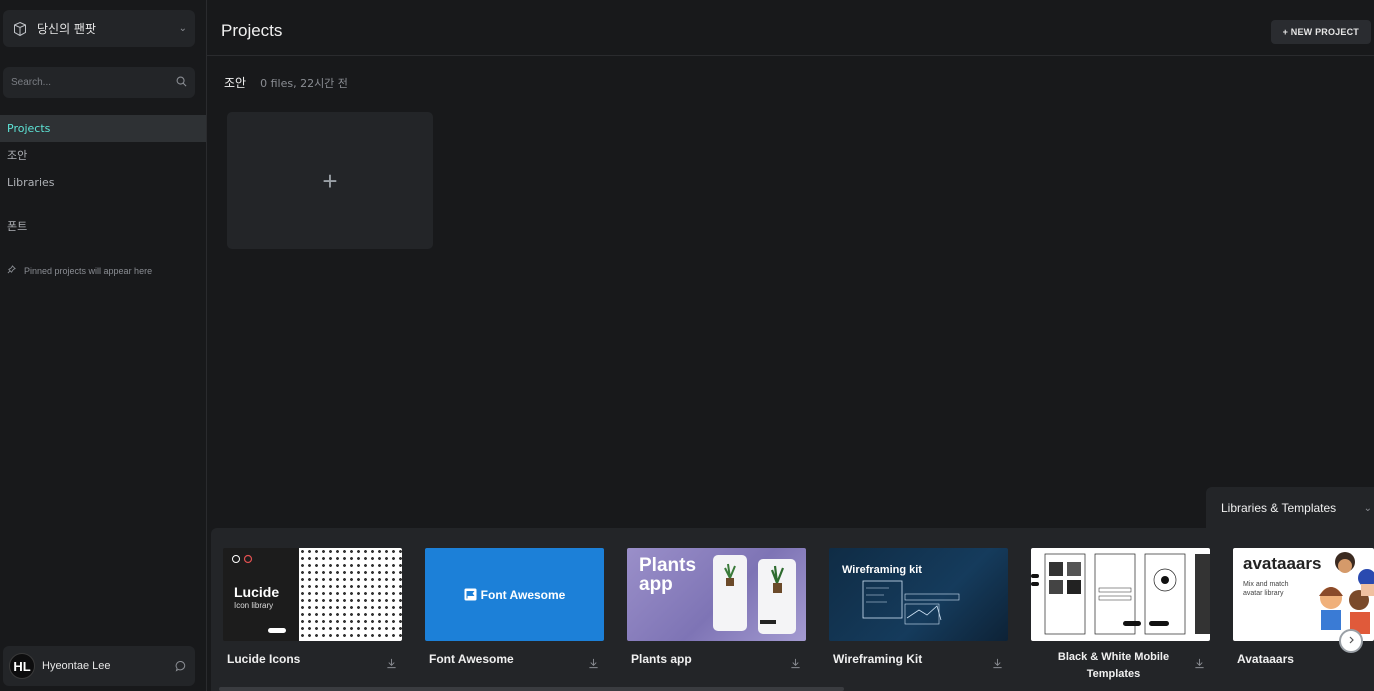  I want to click on sidebar-item-projects: Projects, so click(103, 128).